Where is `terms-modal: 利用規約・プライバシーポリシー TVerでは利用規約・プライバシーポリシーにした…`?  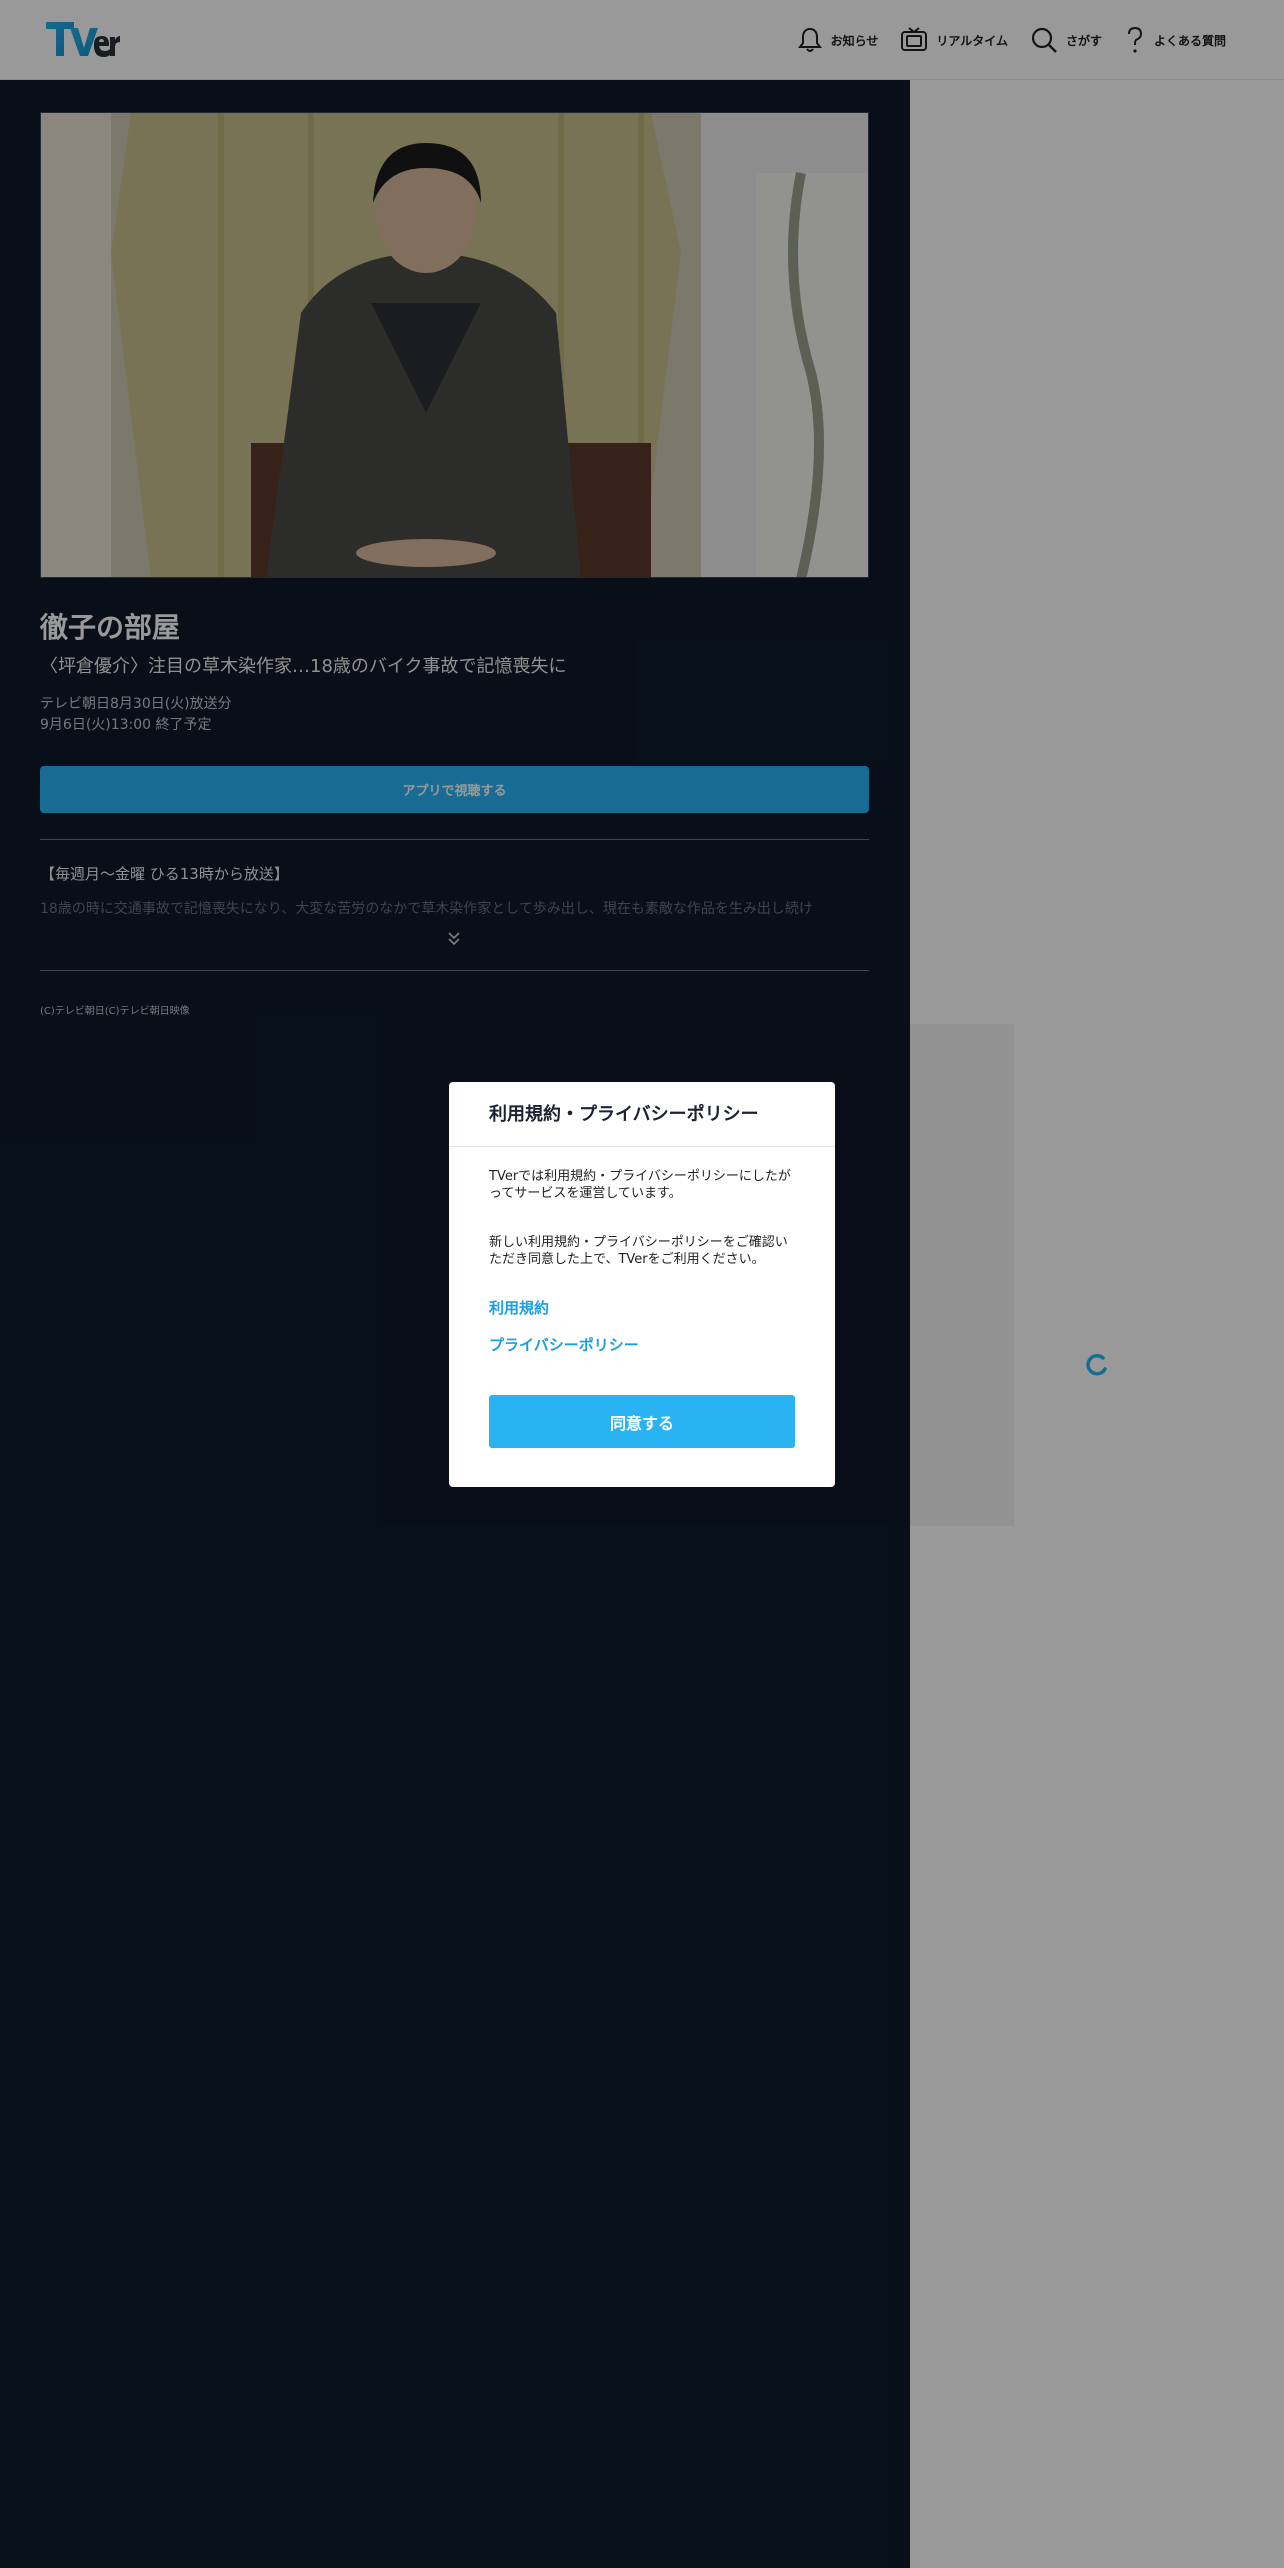 terms-modal: 利用規約・プライバシーポリシー TVerでは利用規約・プライバシーポリシーにした… is located at coordinates (642, 1284).